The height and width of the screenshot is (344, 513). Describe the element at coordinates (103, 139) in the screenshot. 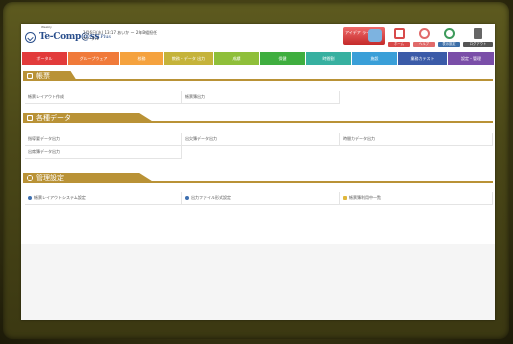

I see `menu-item-guidance-data: 指導要データ出力` at that location.